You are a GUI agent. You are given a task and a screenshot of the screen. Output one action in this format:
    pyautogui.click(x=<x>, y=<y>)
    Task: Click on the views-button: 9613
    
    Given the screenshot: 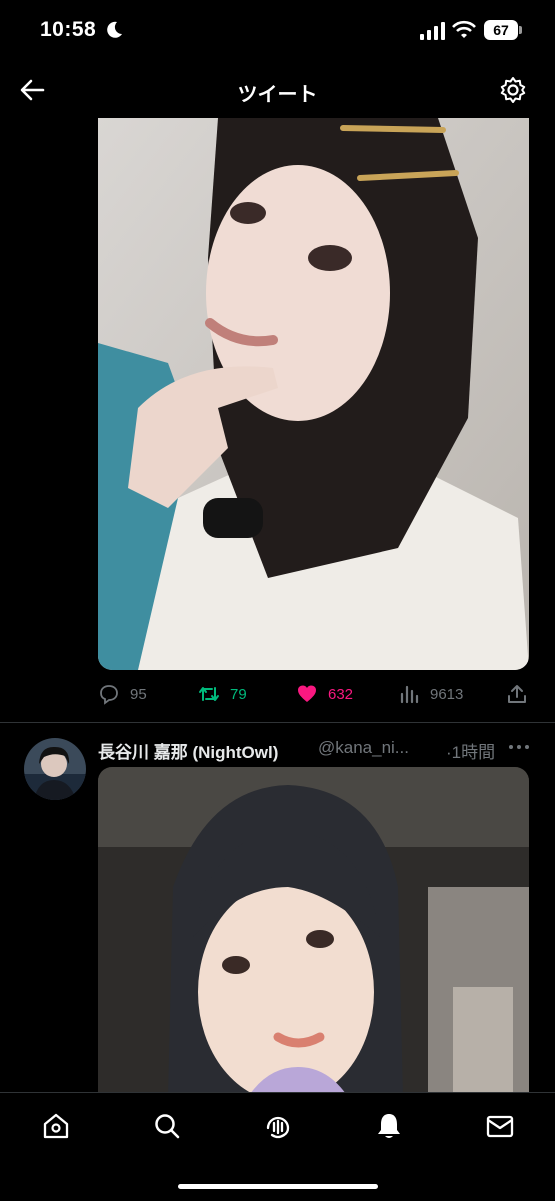 What is the action you would take?
    pyautogui.click(x=430, y=694)
    